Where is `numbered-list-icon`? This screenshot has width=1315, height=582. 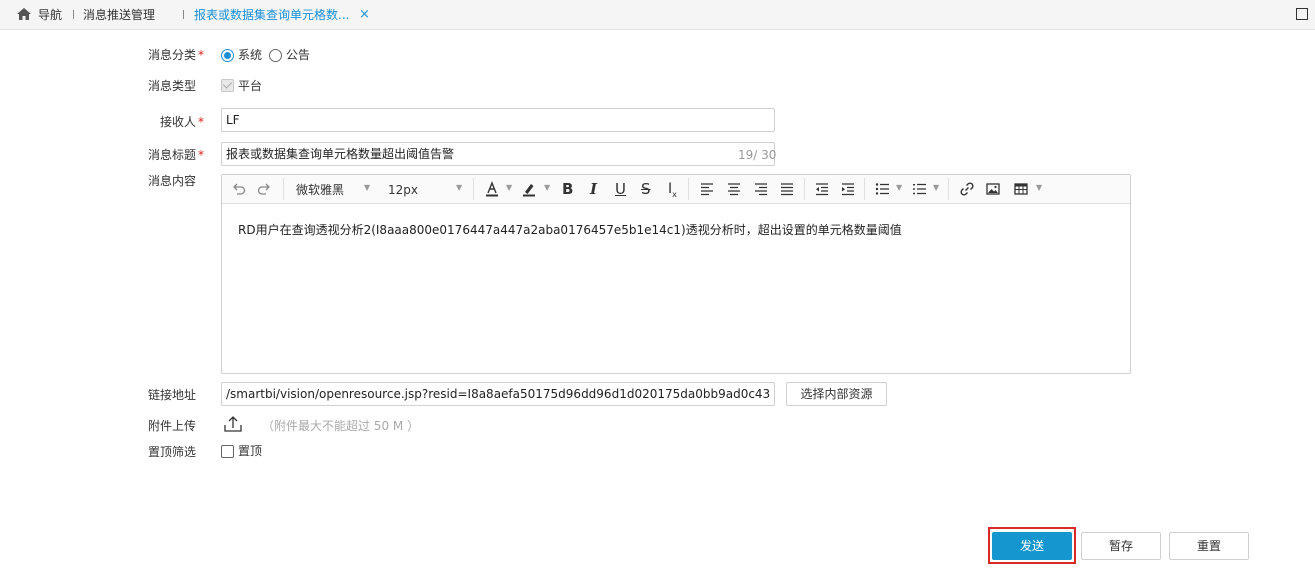
numbered-list-icon is located at coordinates (919, 189).